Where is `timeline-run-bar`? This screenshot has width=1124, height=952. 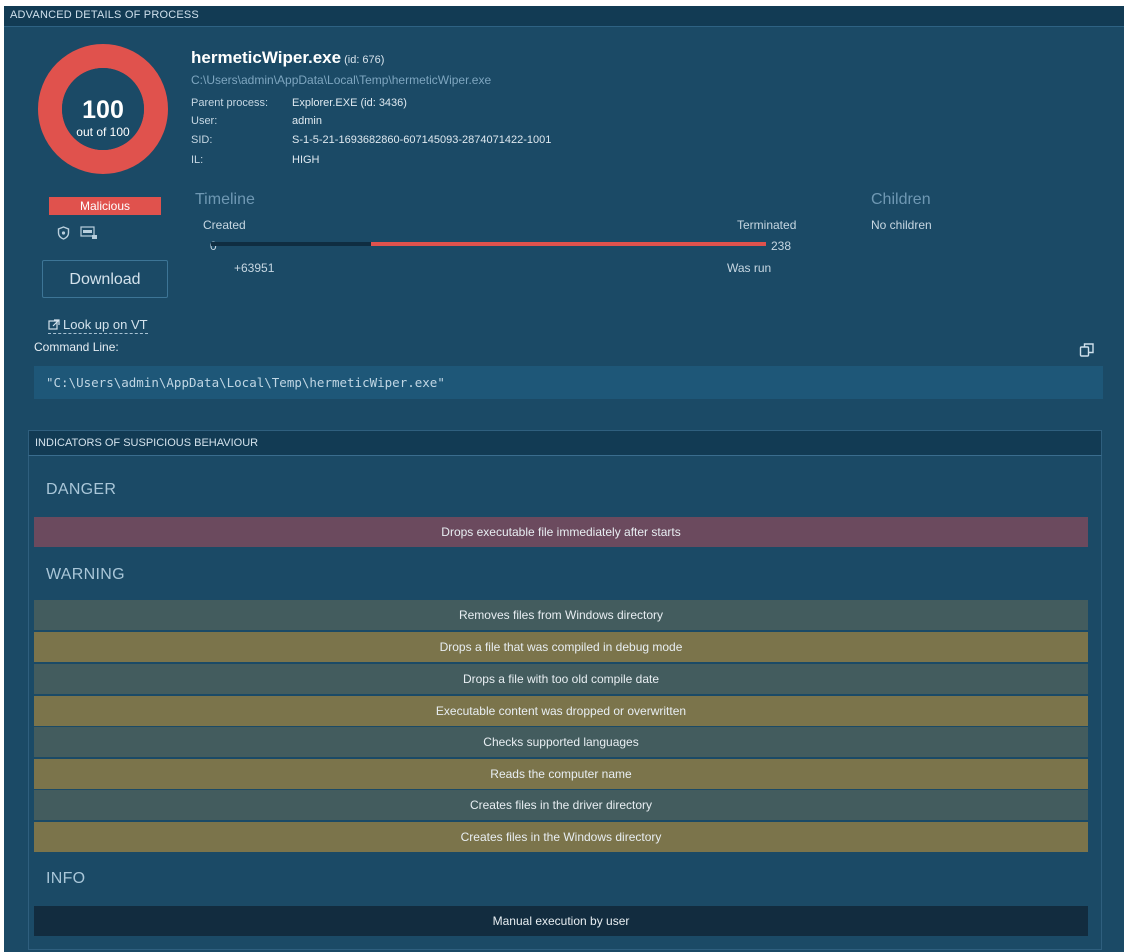
timeline-run-bar is located at coordinates (568, 244).